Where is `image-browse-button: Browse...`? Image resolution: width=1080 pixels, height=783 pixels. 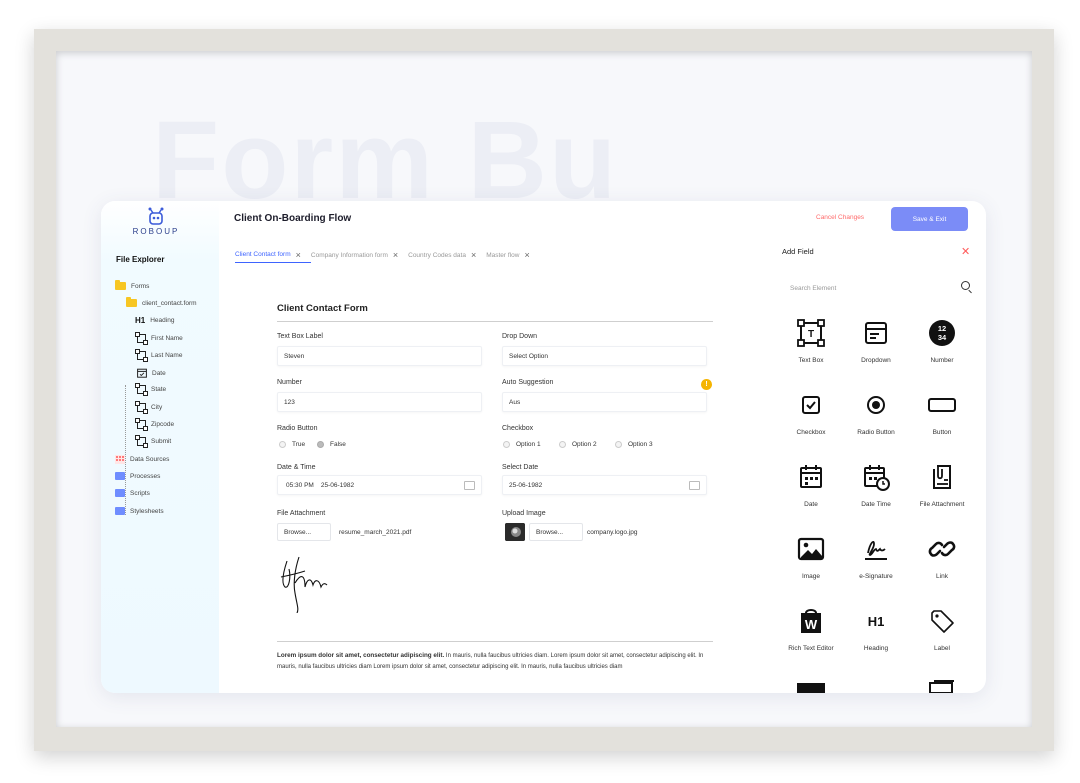
image-browse-button: Browse... is located at coordinates (556, 532).